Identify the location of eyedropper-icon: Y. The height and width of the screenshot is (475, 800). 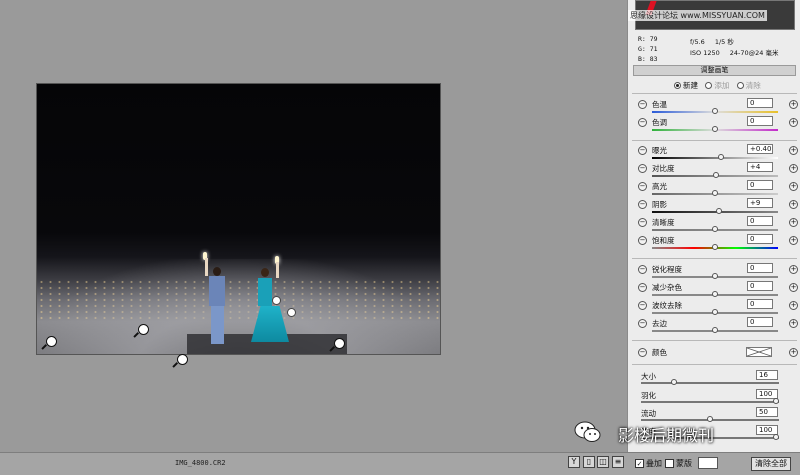
(574, 462).